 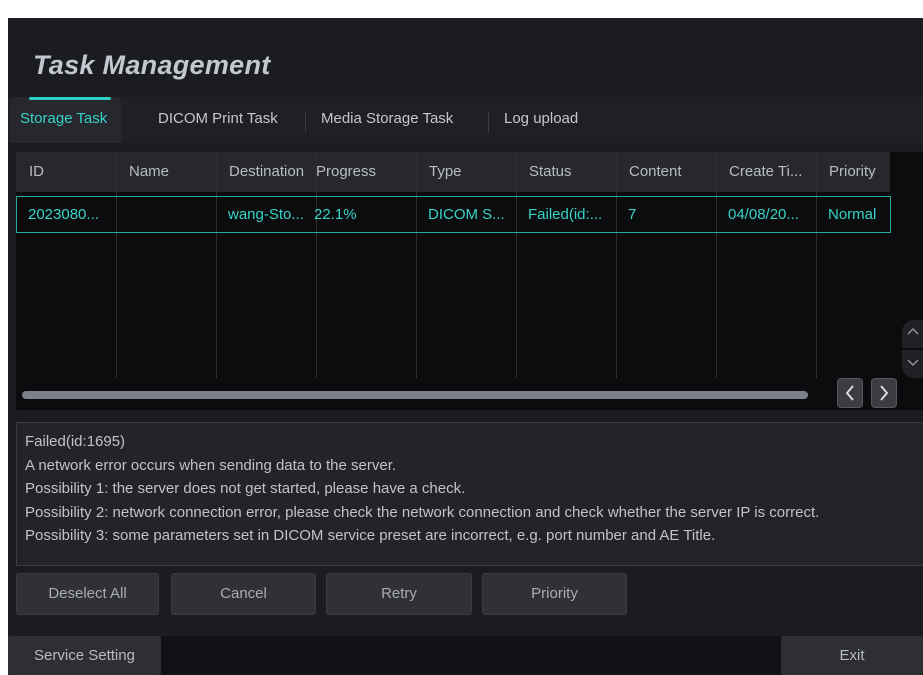 What do you see at coordinates (399, 594) in the screenshot?
I see `retry-button: Retry` at bounding box center [399, 594].